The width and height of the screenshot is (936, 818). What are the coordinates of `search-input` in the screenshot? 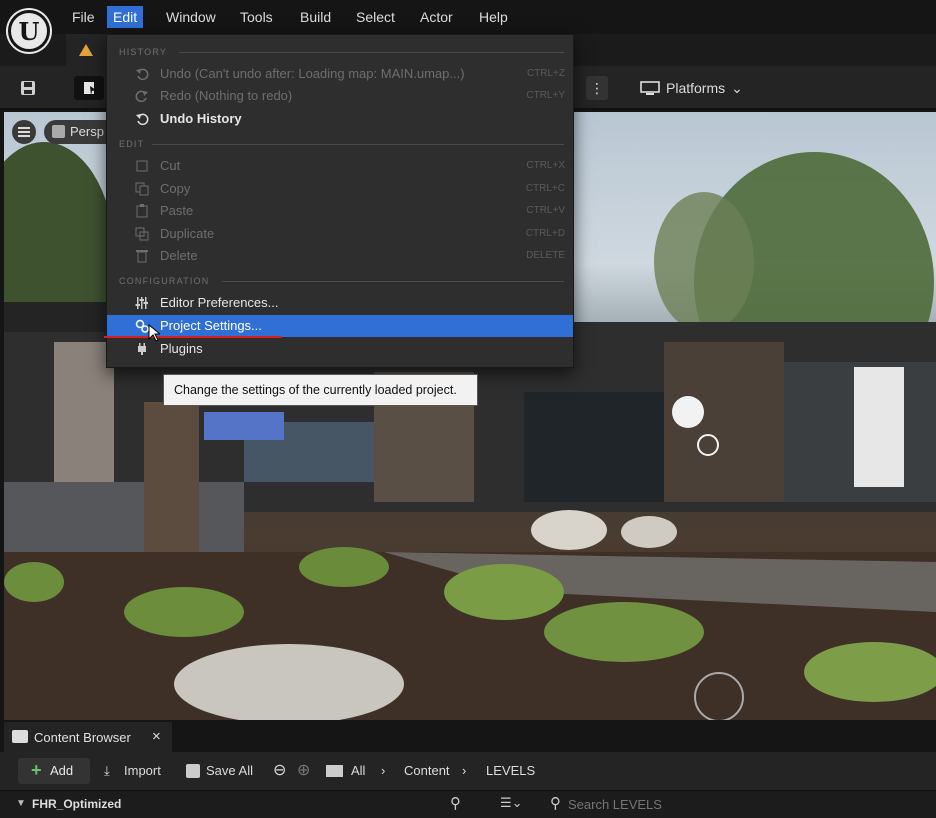 It's located at (748, 804).